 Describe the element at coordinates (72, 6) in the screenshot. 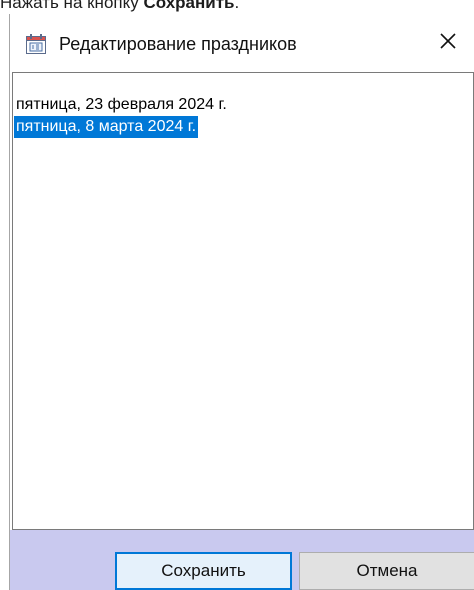

I see `instruction-prefix: Нажать на кнопку` at that location.